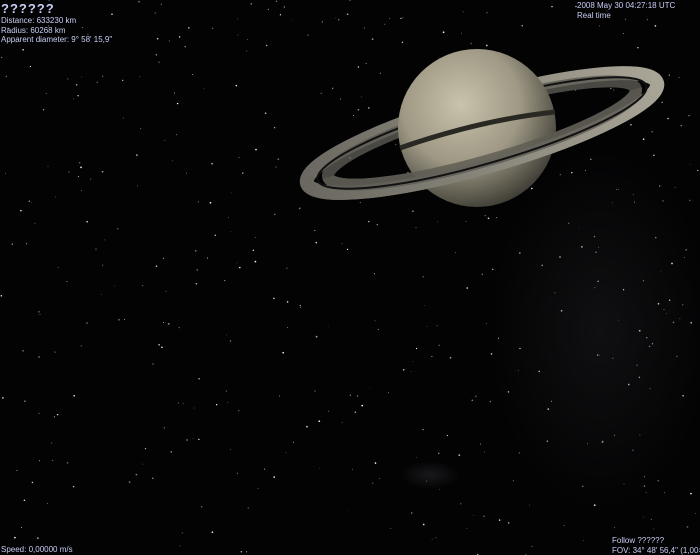 This screenshot has height=555, width=700. Describe the element at coordinates (626, 5) in the screenshot. I see `datetime: 2008 May 30 04:27:18 UTC` at that location.